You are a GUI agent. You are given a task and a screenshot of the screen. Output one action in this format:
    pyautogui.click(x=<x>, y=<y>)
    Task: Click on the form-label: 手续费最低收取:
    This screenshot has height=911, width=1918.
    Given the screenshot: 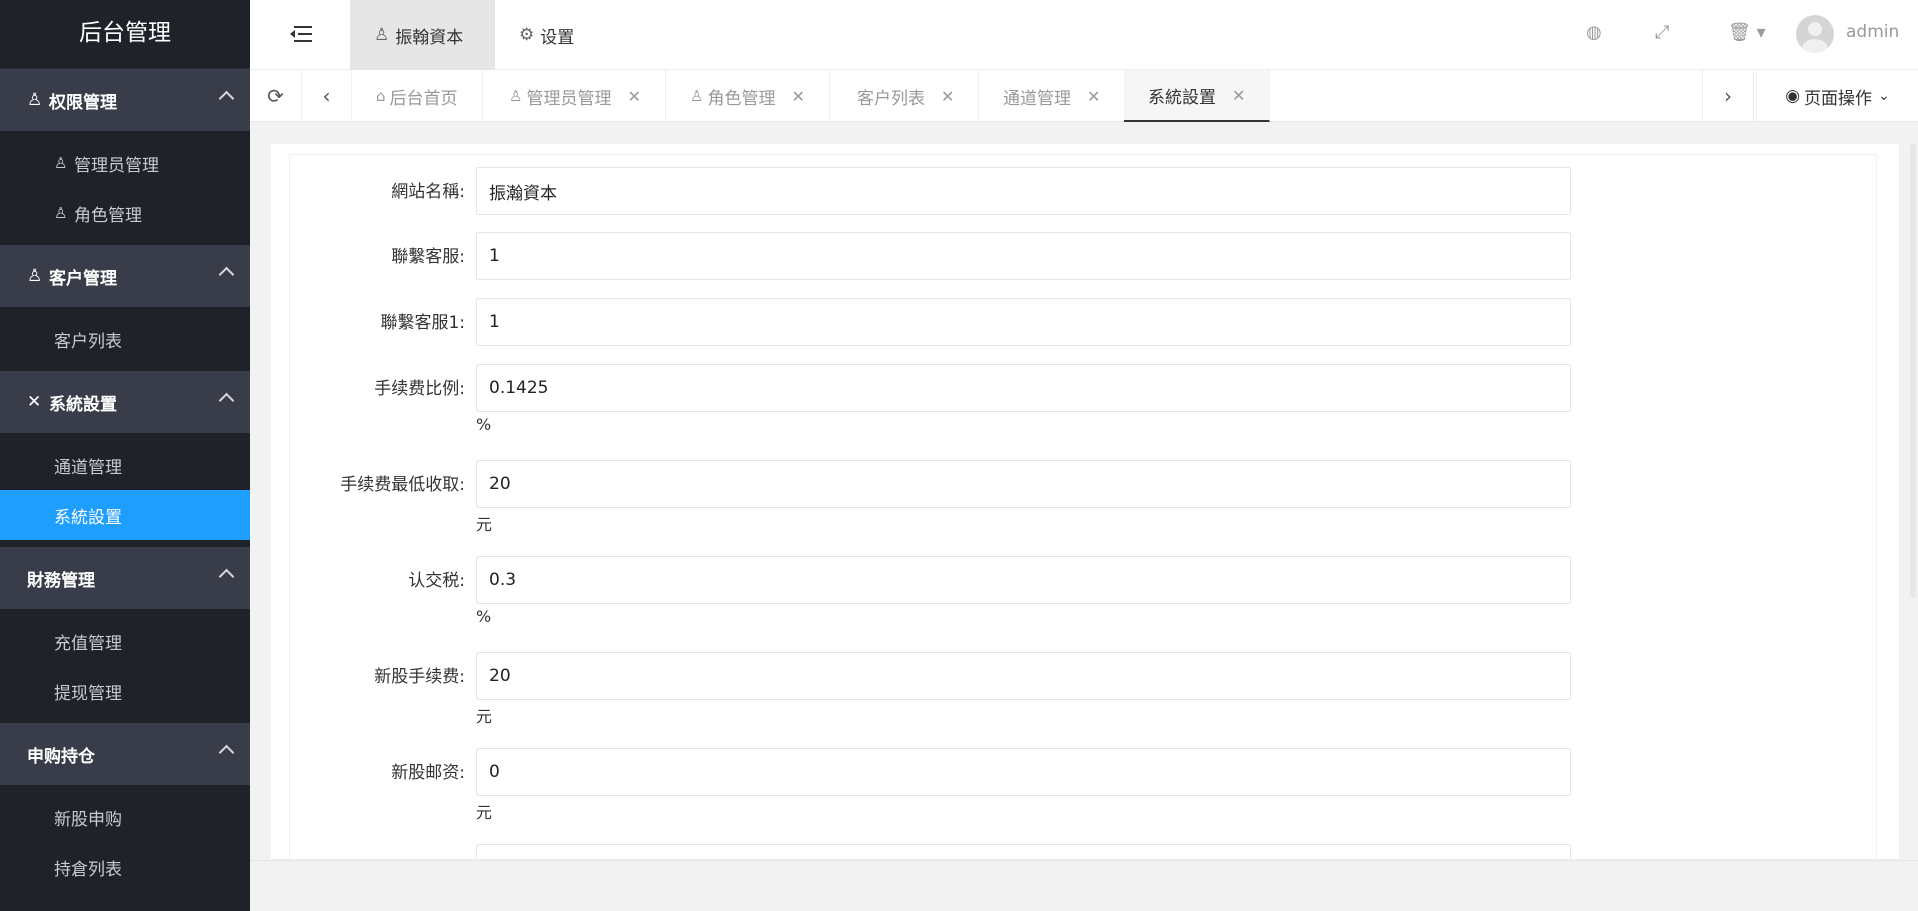 What is the action you would take?
    pyautogui.click(x=402, y=485)
    